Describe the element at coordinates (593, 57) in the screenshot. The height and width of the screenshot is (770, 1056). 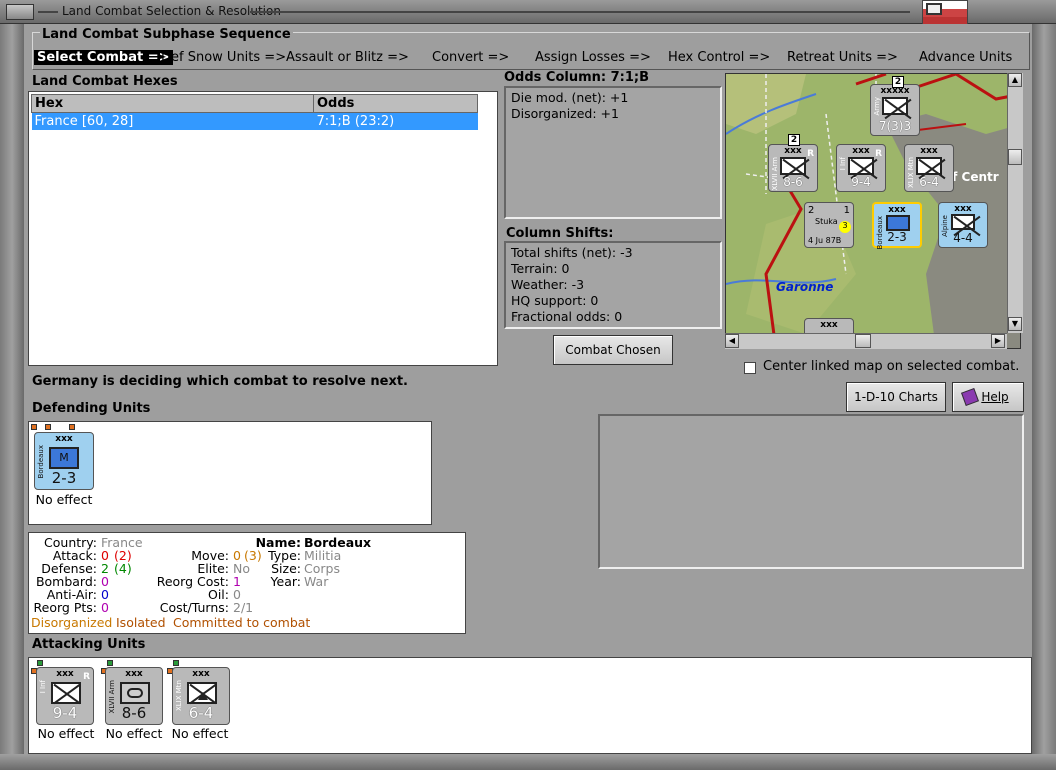
I see `step-assign-losses: Assign Losses =>` at that location.